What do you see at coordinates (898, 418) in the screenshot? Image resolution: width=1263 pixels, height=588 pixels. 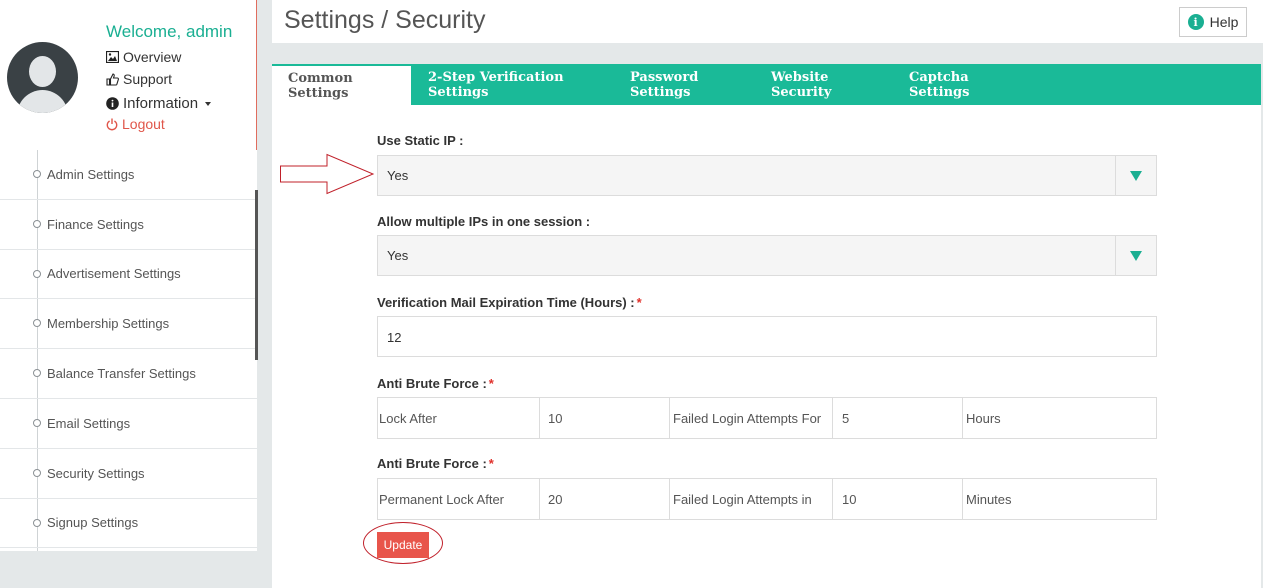 I see `lock-duration-input: 5` at bounding box center [898, 418].